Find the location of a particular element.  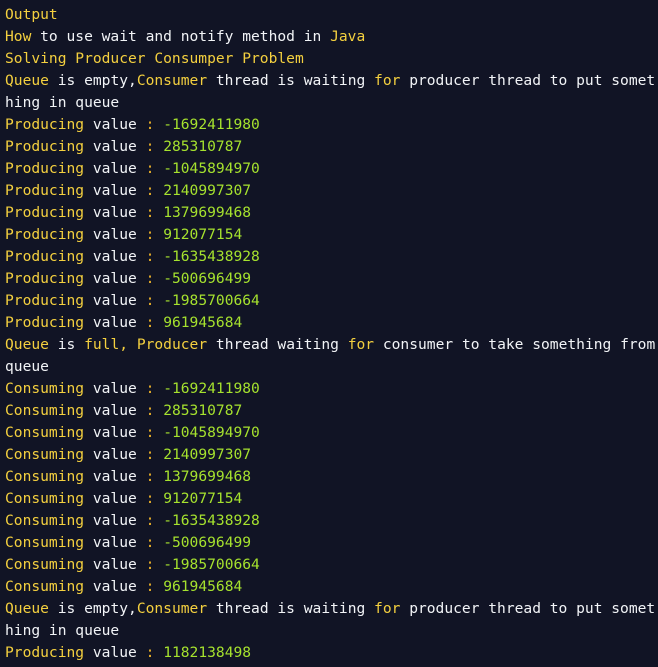

line-consuming-5: Consuming value : 1379699468 is located at coordinates (331, 477).